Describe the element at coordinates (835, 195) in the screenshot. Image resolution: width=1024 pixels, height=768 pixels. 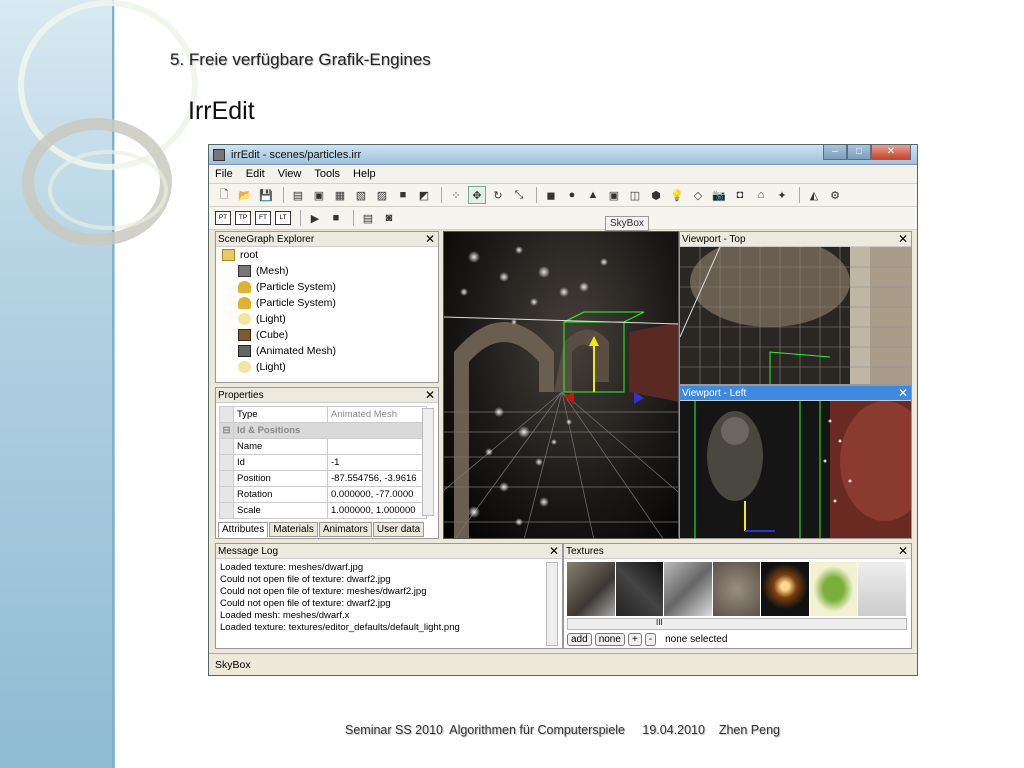
I see `settings-icon: ⚙` at that location.